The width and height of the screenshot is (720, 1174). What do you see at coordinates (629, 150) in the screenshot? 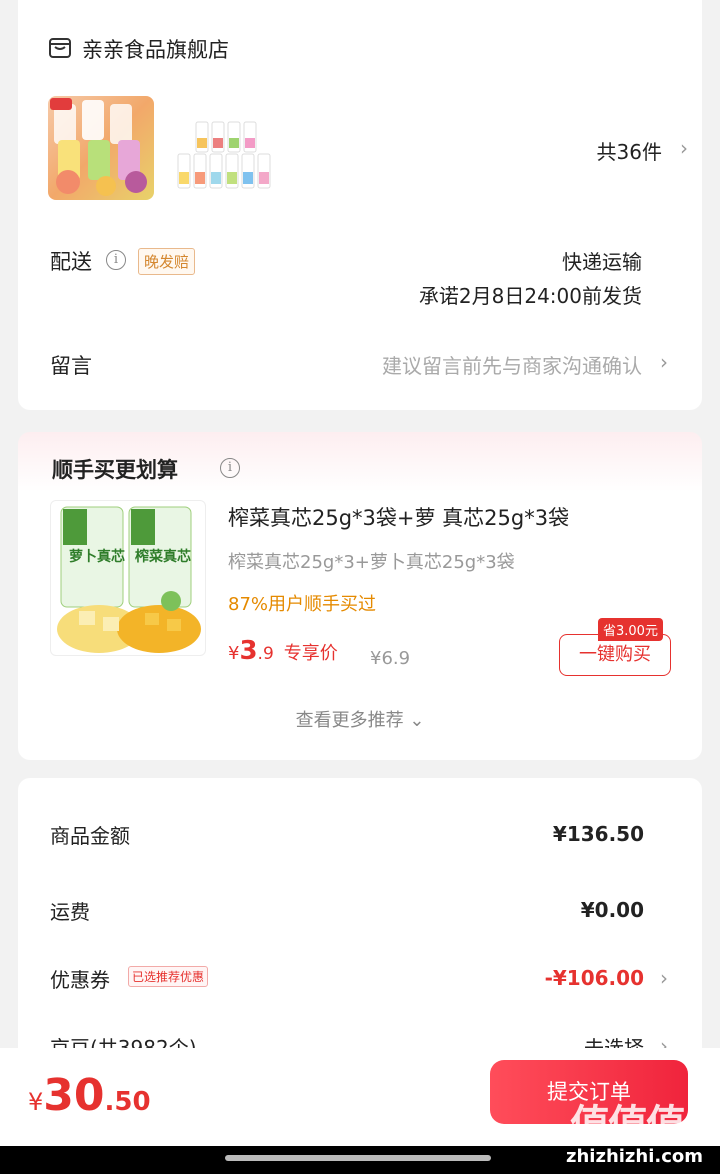
I see `item-count: 共36件` at bounding box center [629, 150].